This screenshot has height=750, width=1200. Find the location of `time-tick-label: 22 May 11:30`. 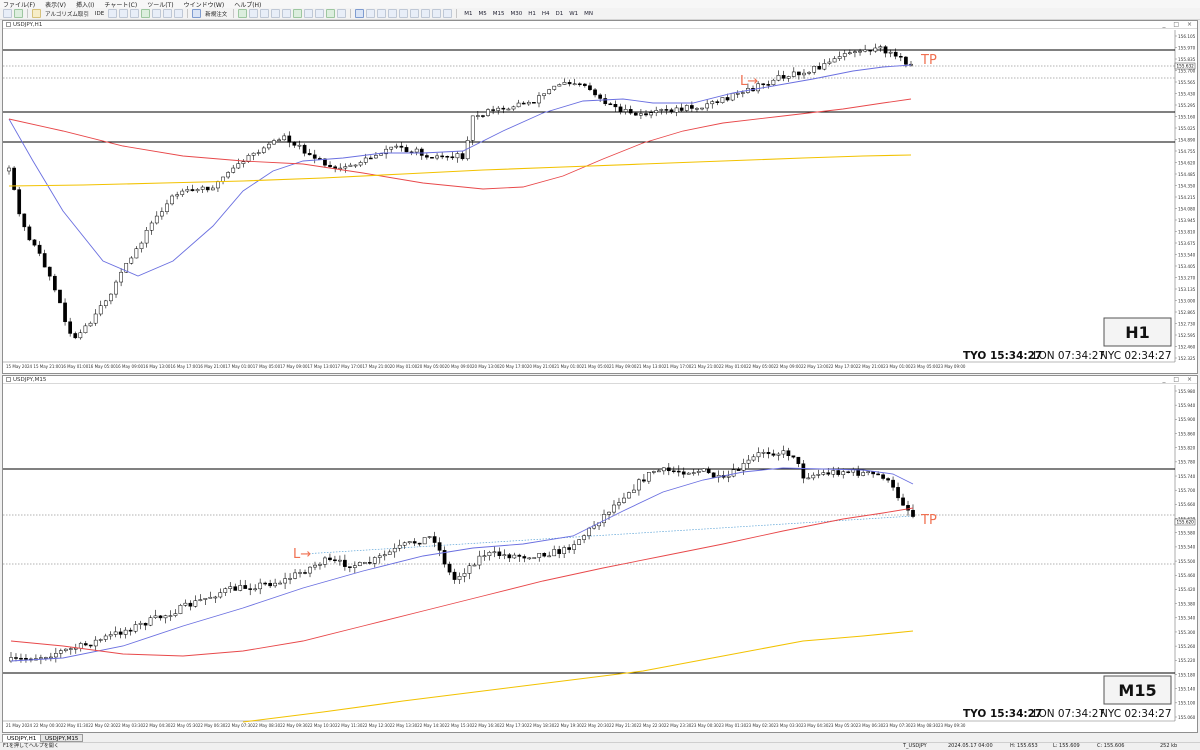

time-tick-label: 22 May 11:30 is located at coordinates (349, 725).